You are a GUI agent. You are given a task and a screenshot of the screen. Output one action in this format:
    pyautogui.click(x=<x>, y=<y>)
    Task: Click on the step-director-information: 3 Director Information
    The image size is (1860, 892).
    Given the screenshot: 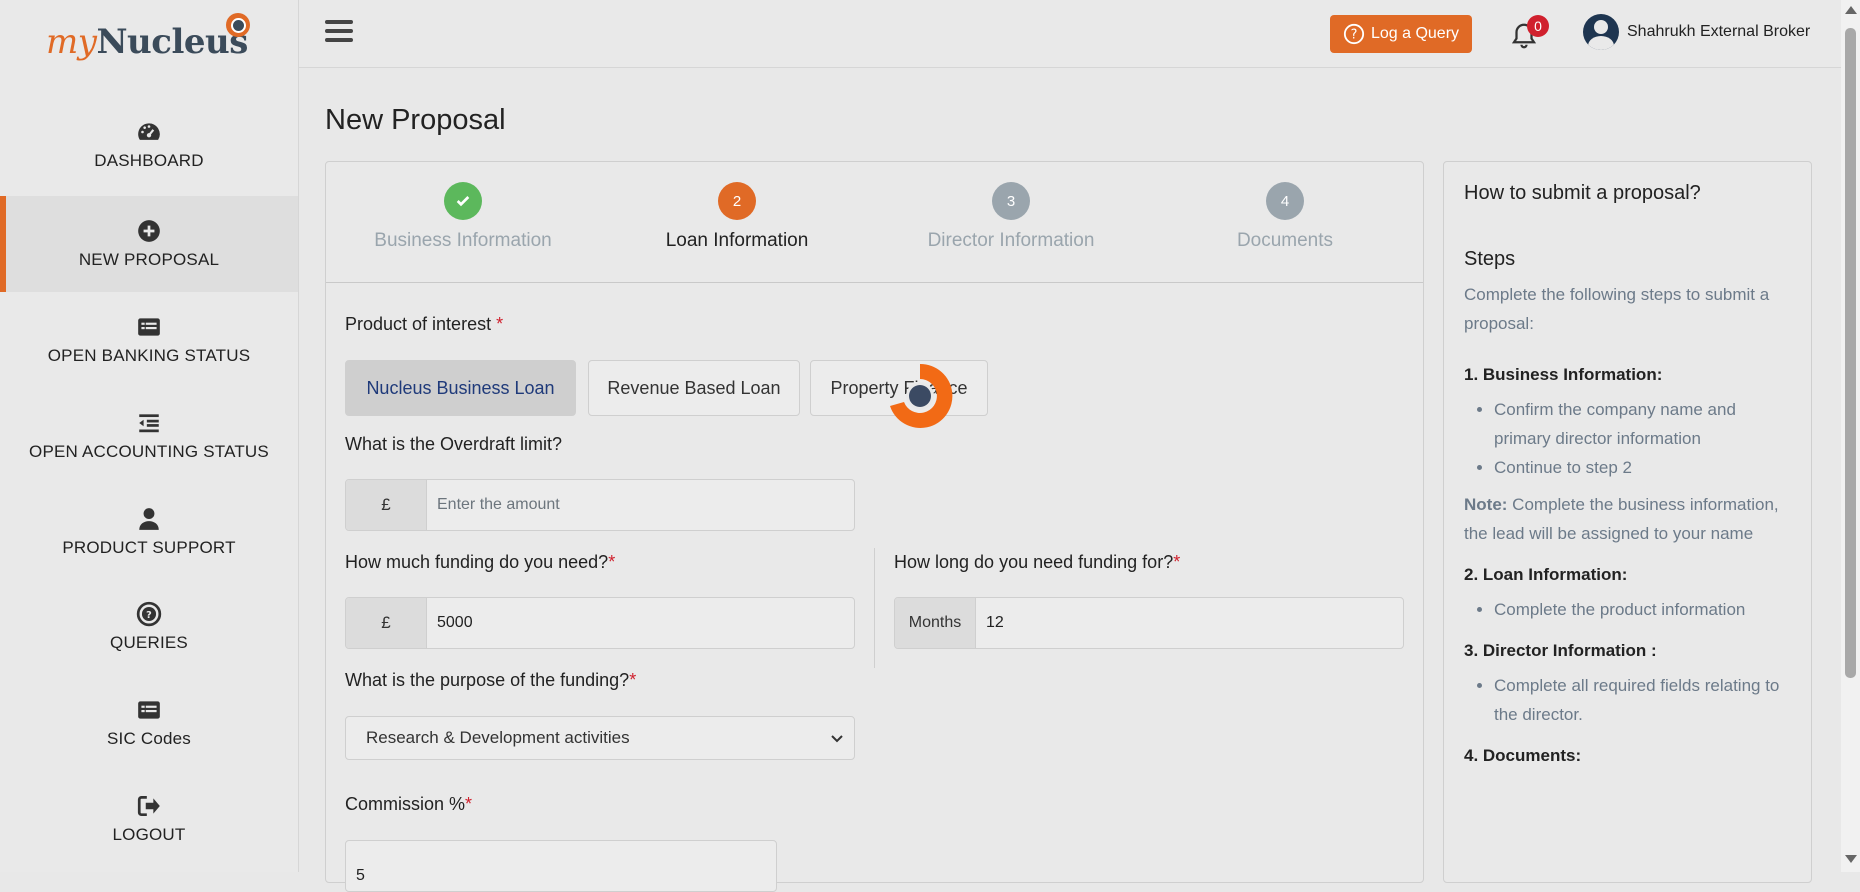 What is the action you would take?
    pyautogui.click(x=1011, y=217)
    